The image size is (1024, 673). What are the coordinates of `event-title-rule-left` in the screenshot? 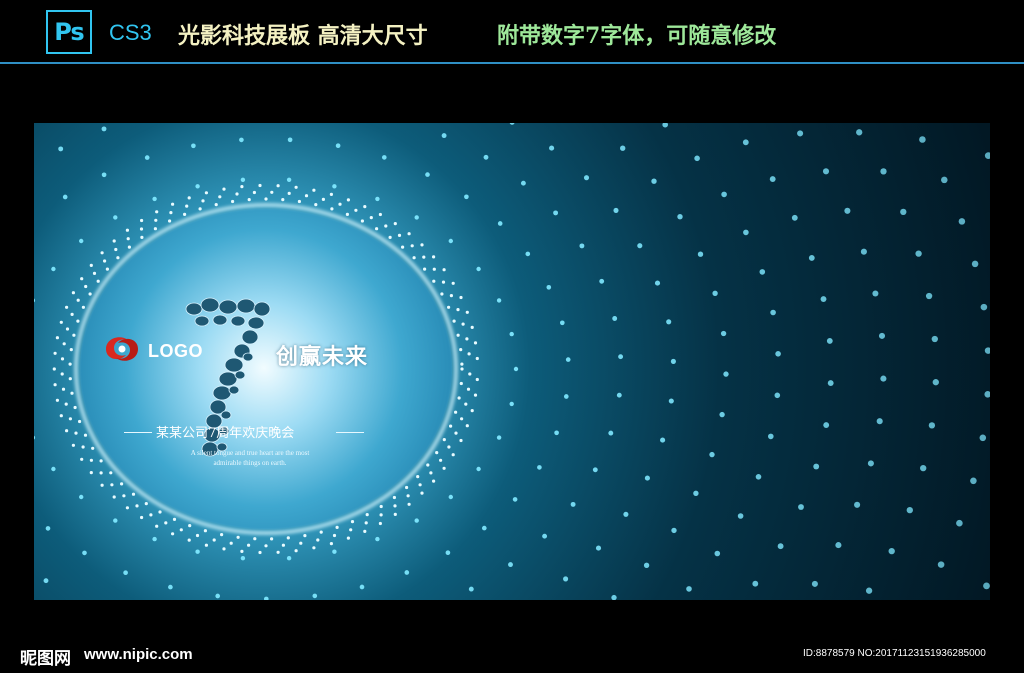 It's located at (138, 432).